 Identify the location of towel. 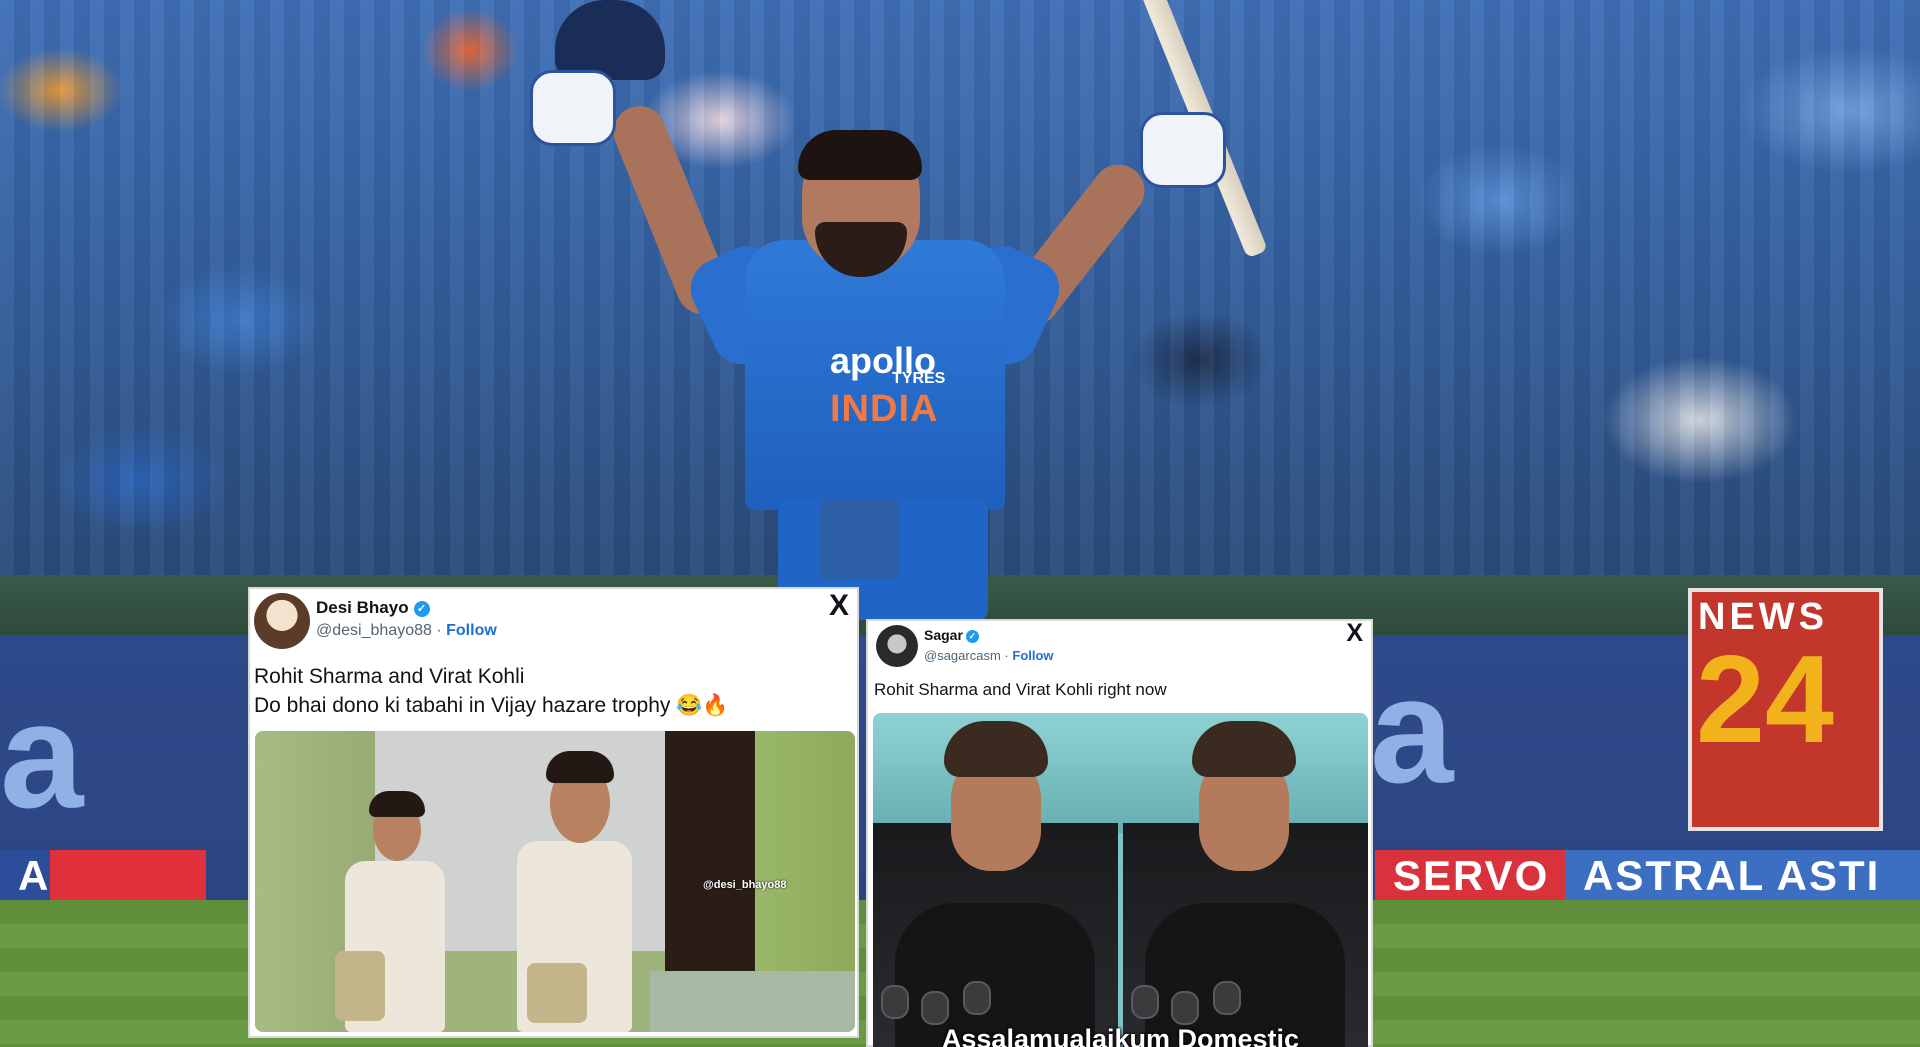
(860, 540).